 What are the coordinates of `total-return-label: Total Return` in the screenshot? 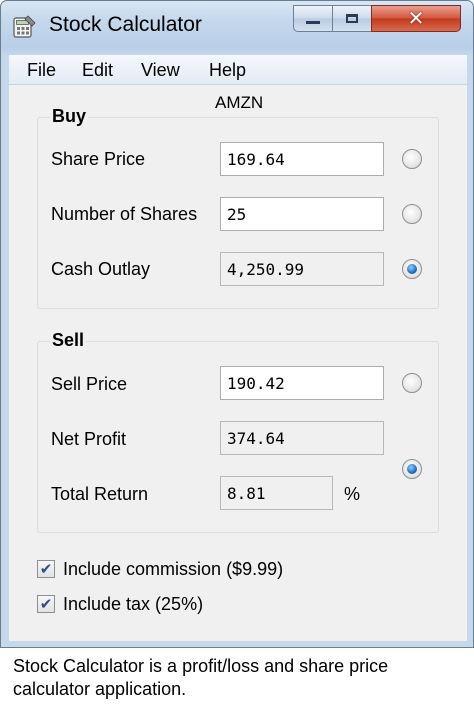 It's located at (100, 494).